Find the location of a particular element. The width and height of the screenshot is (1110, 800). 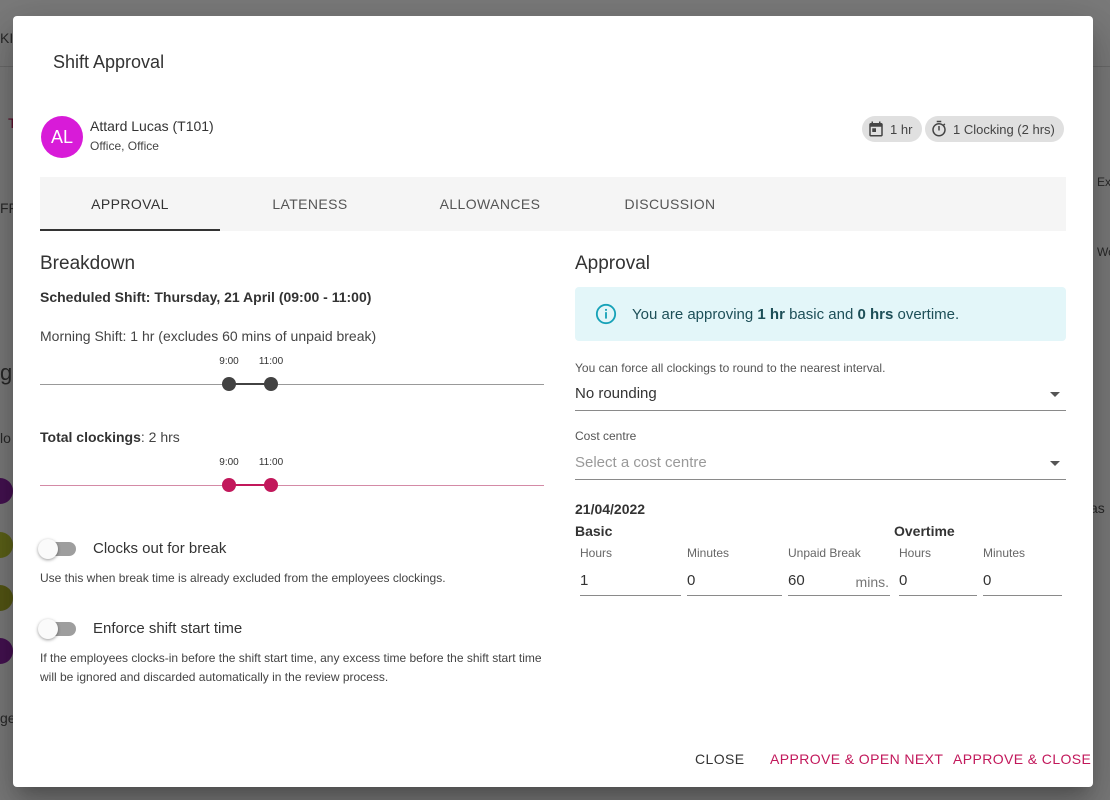

overtime-hours-label: Hours is located at coordinates (915, 553).